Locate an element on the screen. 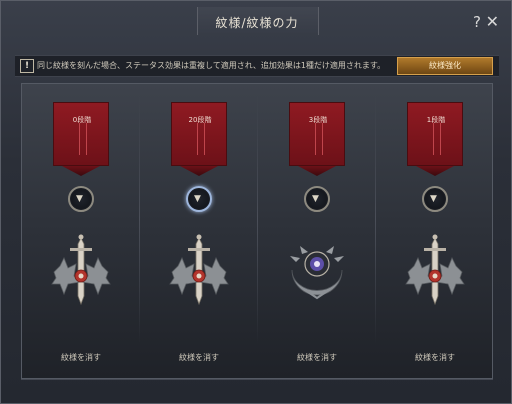 The height and width of the screenshot is (404, 512). window-title: 紋様/紋様の力 is located at coordinates (257, 23).